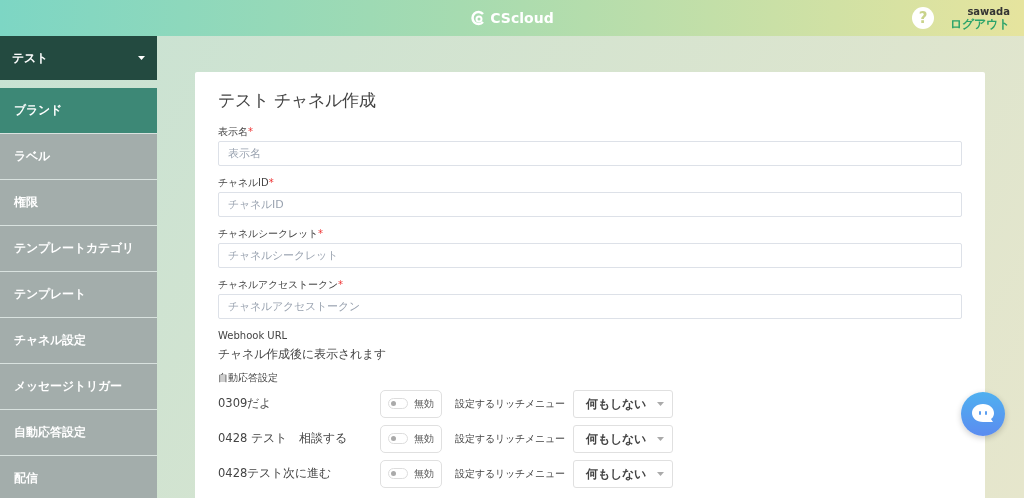 The height and width of the screenshot is (498, 1024). What do you see at coordinates (245, 403) in the screenshot?
I see `rule-name: 0309だよ` at bounding box center [245, 403].